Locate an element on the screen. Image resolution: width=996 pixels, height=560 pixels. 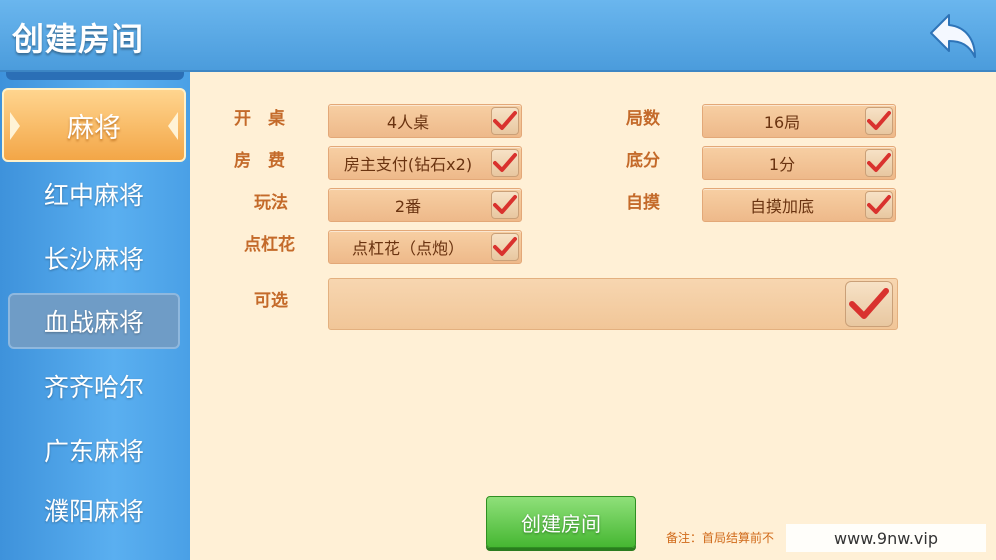
kong-flower-checkbox is located at coordinates (505, 247).